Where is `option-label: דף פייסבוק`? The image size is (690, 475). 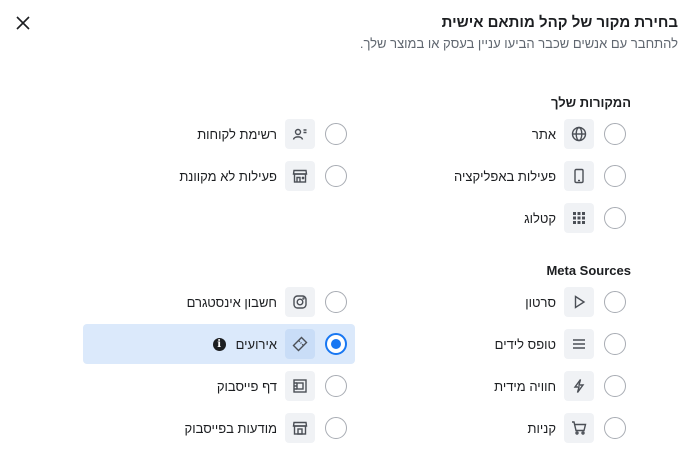 option-label: דף פייסבוק is located at coordinates (246, 386).